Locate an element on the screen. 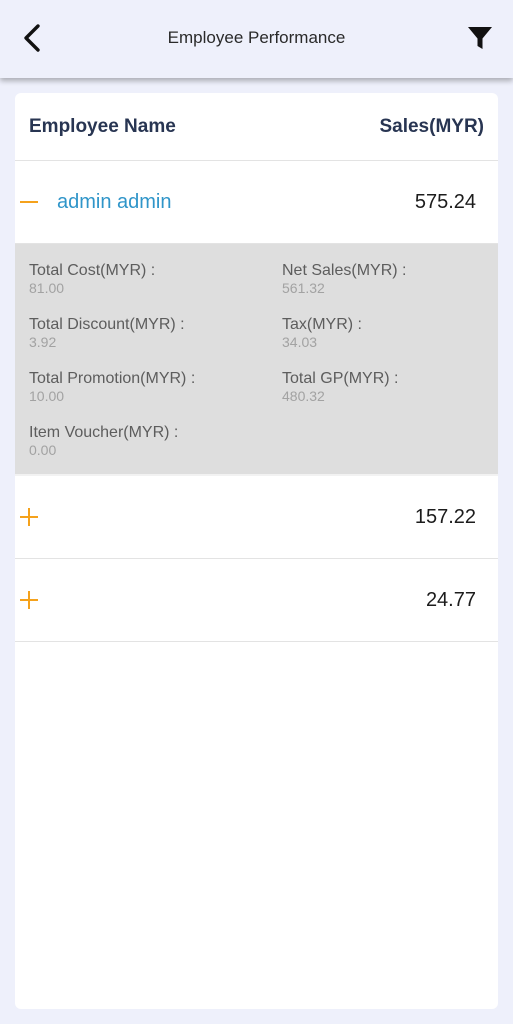 The width and height of the screenshot is (513, 1024). detail-value: 480.32 is located at coordinates (303, 396).